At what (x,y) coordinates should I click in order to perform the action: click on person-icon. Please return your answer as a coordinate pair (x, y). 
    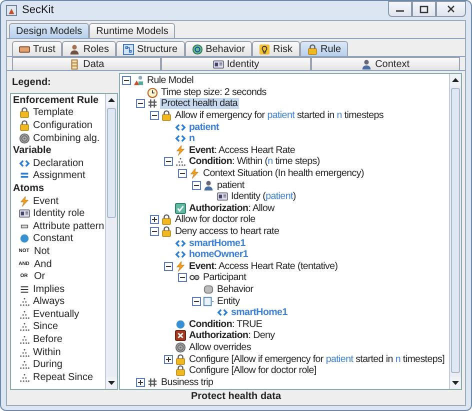
    Looking at the image, I should click on (208, 185).